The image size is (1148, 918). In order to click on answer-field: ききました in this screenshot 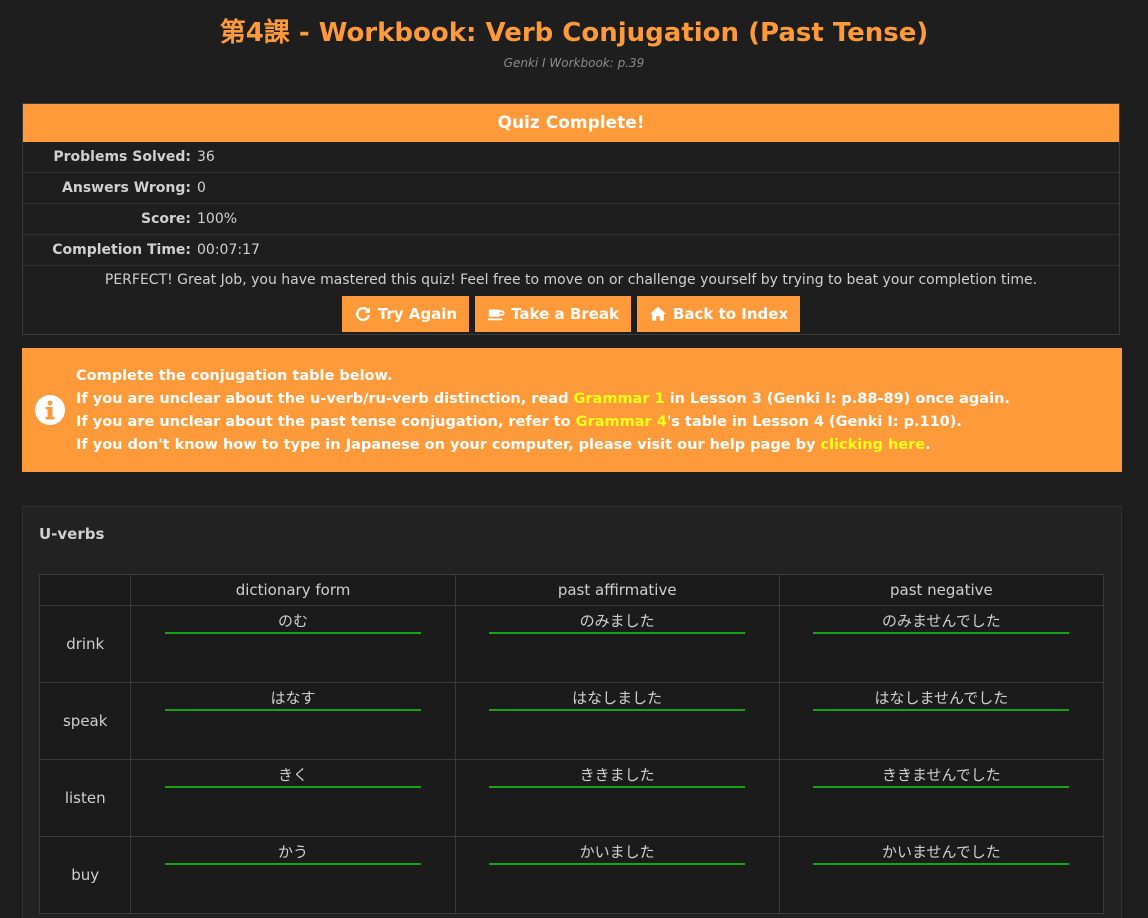, I will do `click(617, 776)`.